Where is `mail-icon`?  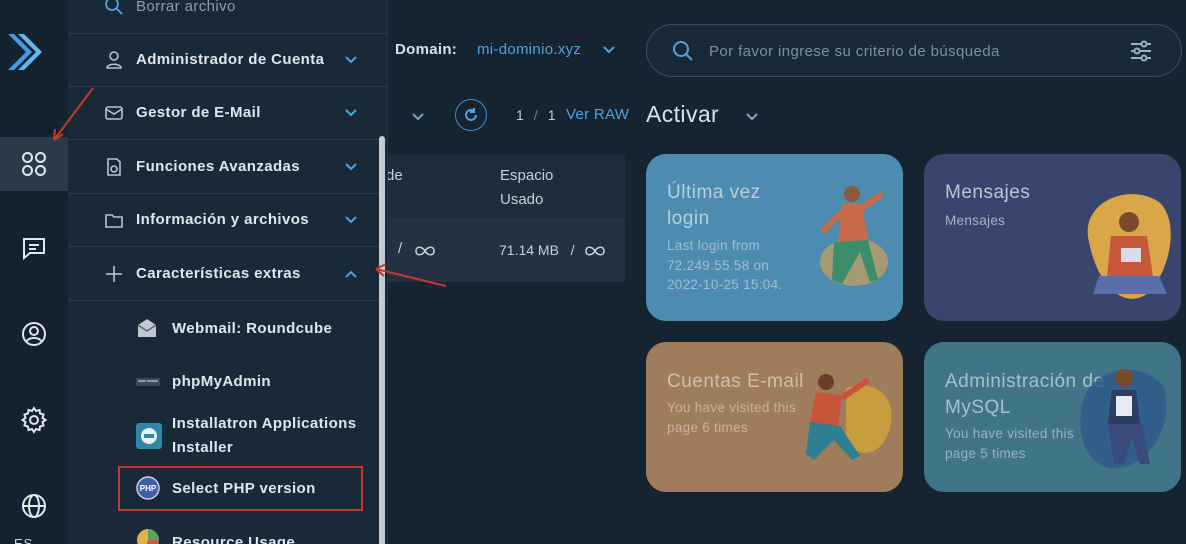
mail-icon is located at coordinates (114, 113).